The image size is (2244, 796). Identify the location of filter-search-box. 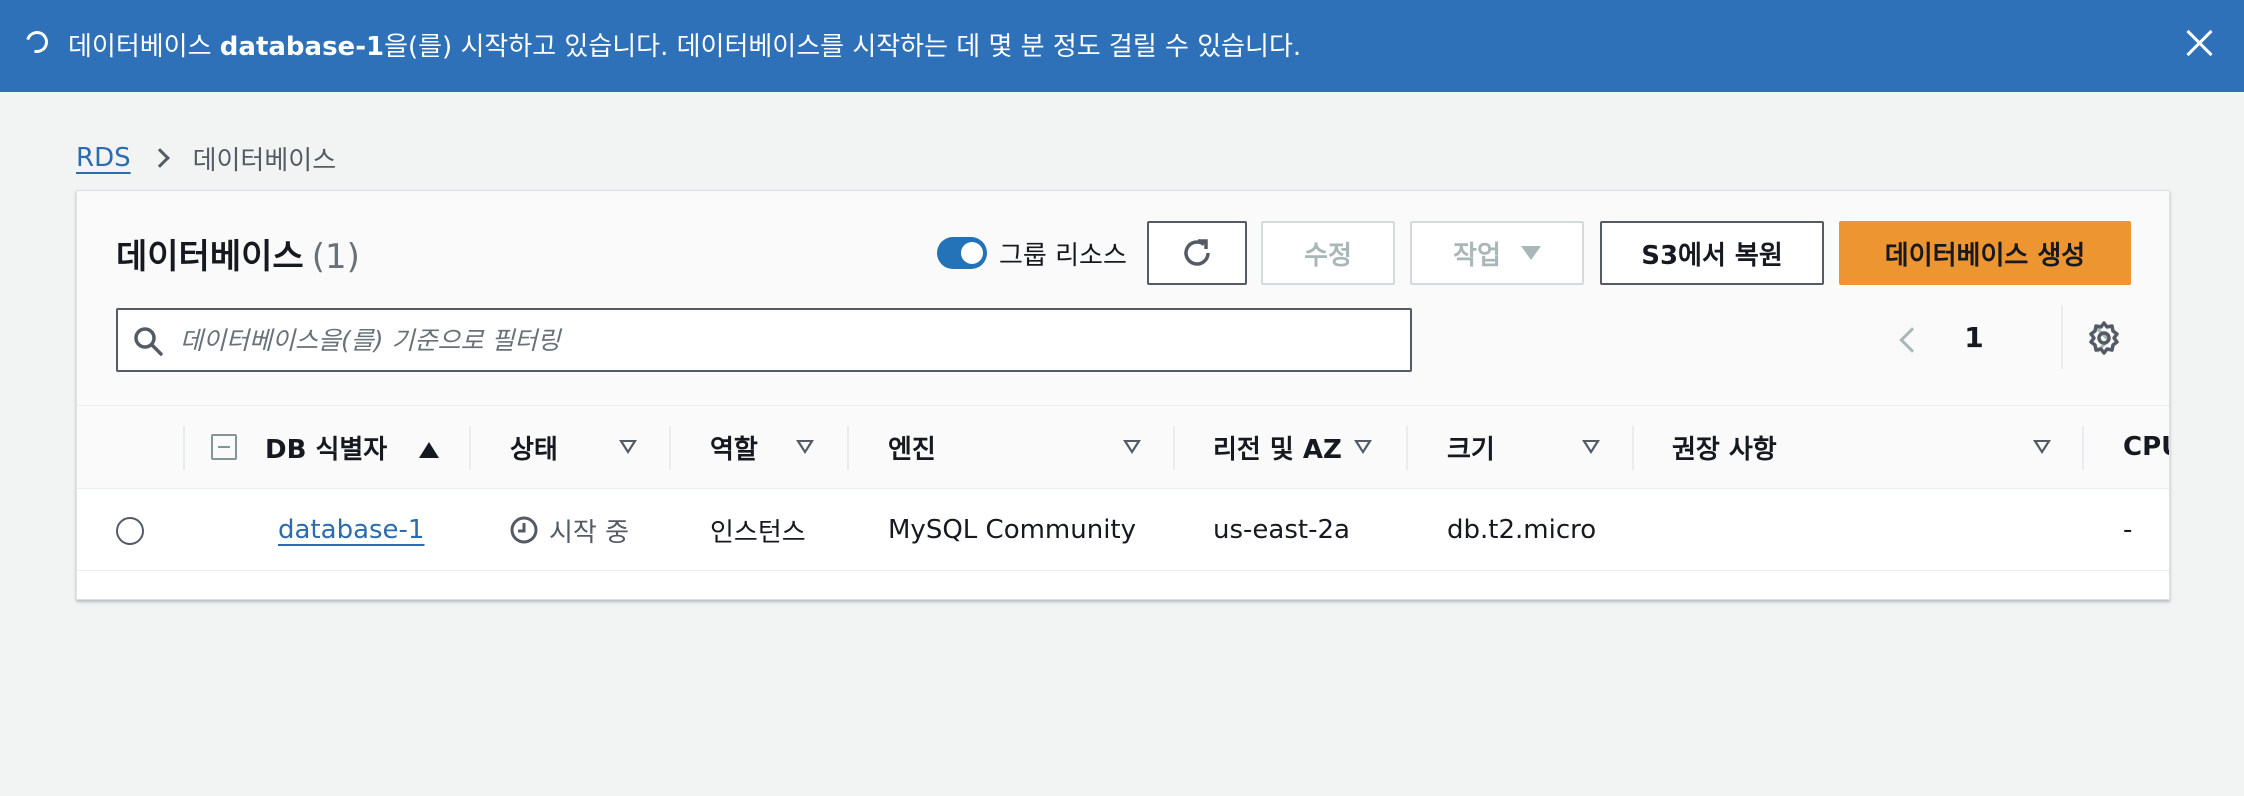
(764, 340).